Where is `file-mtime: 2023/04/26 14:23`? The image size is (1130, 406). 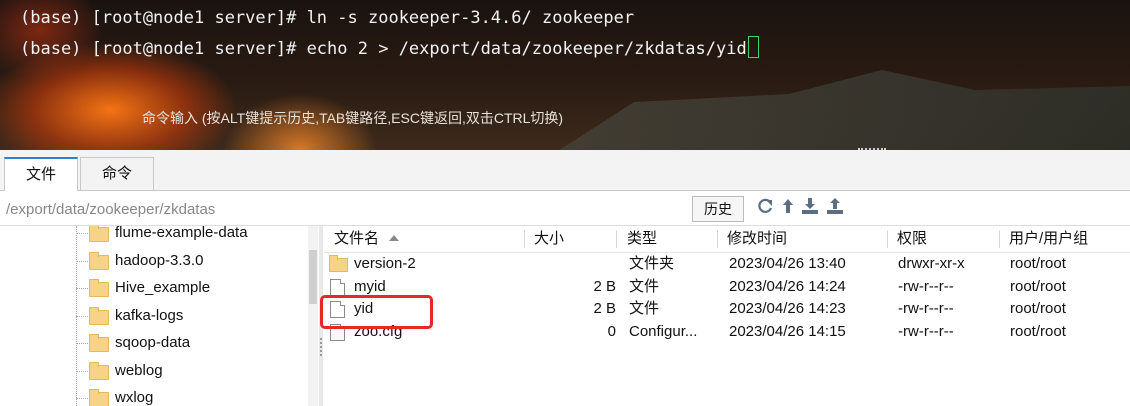
file-mtime: 2023/04/26 14:23 is located at coordinates (787, 308).